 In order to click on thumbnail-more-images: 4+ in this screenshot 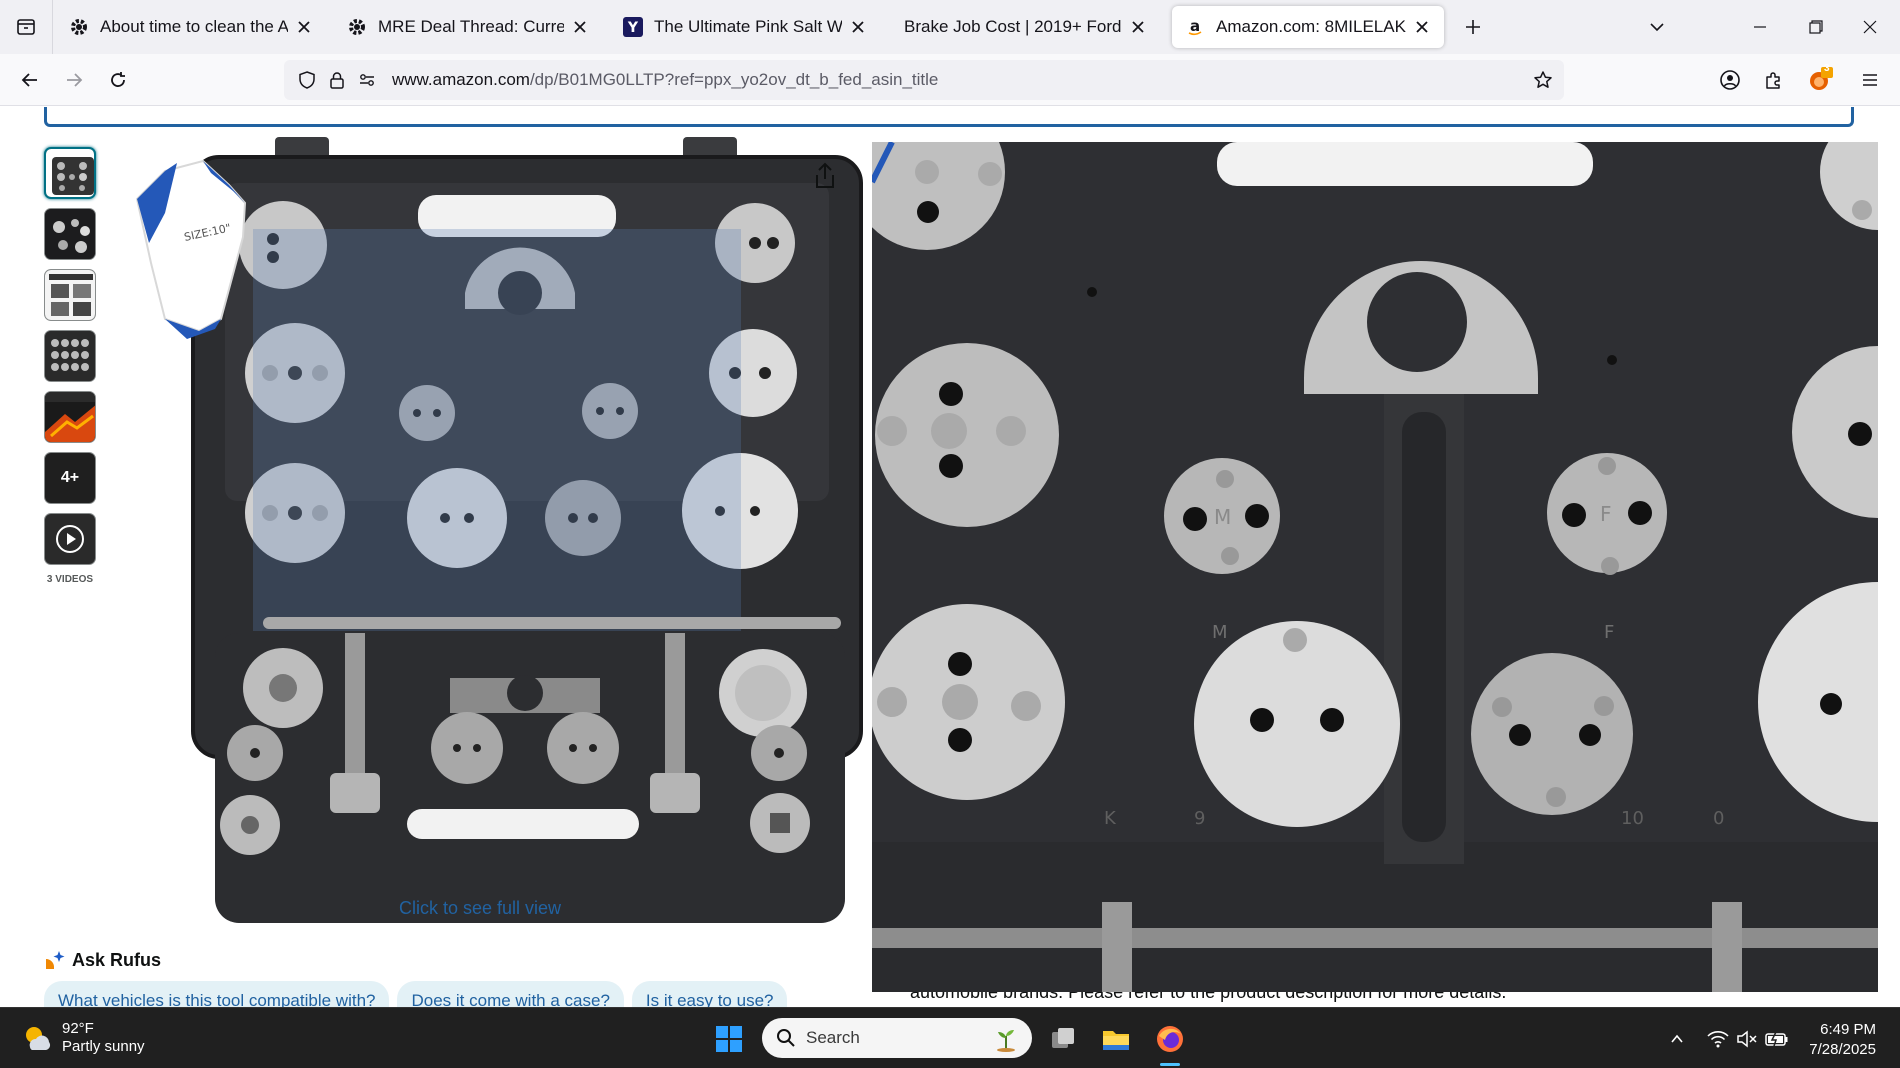, I will do `click(70, 478)`.